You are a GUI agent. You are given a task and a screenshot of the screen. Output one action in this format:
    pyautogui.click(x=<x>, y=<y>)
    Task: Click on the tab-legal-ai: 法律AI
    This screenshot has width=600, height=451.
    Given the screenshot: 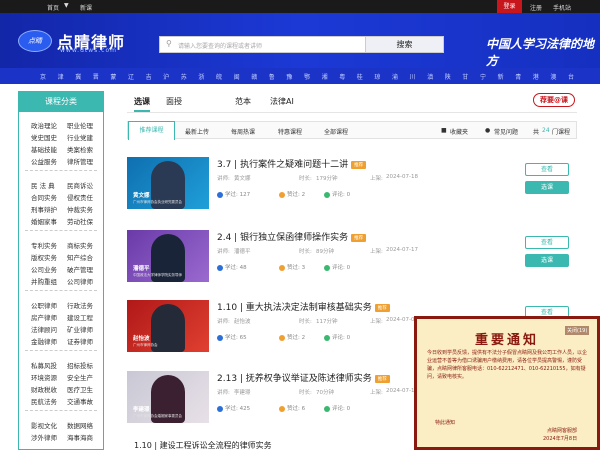 What is the action you would take?
    pyautogui.click(x=282, y=101)
    